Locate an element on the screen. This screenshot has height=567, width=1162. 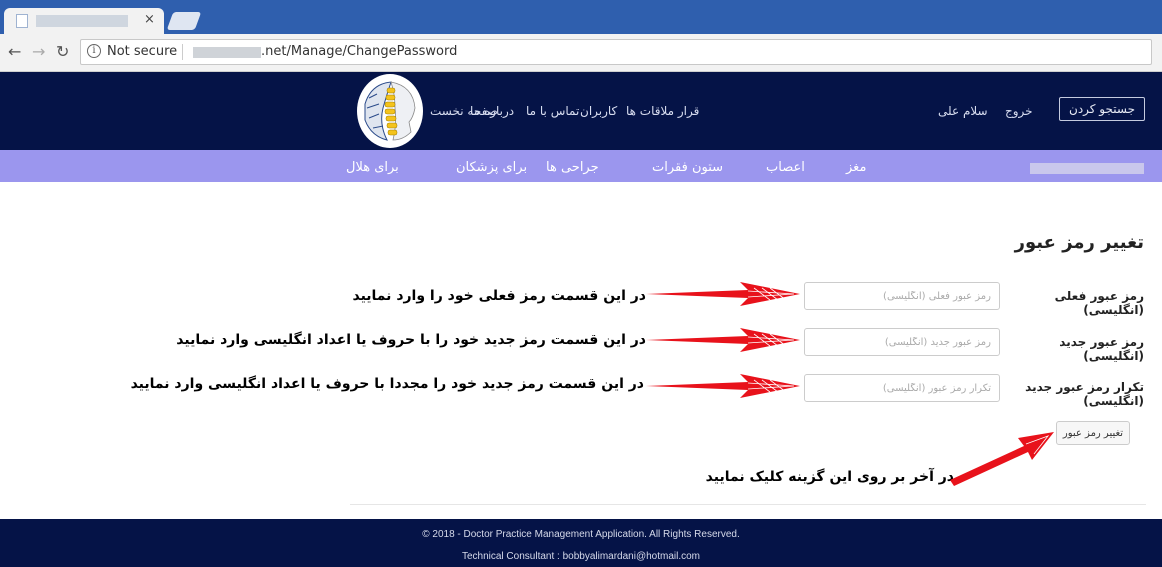
nav-home: صفحه نخست is located at coordinates (464, 111).